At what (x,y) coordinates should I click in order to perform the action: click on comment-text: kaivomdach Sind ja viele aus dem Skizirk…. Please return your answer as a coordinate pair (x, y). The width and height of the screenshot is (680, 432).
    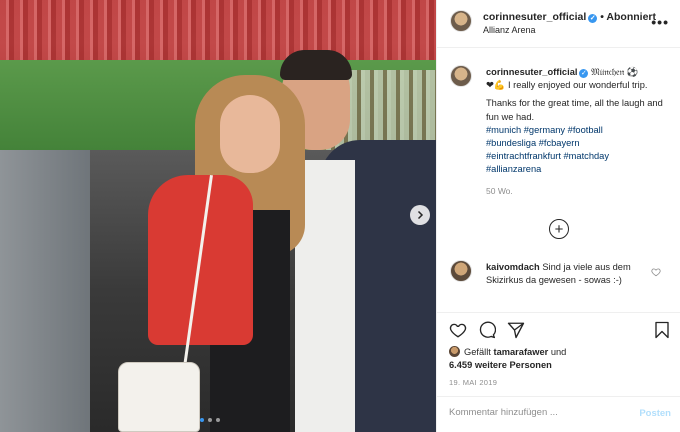
    Looking at the image, I should click on (568, 274).